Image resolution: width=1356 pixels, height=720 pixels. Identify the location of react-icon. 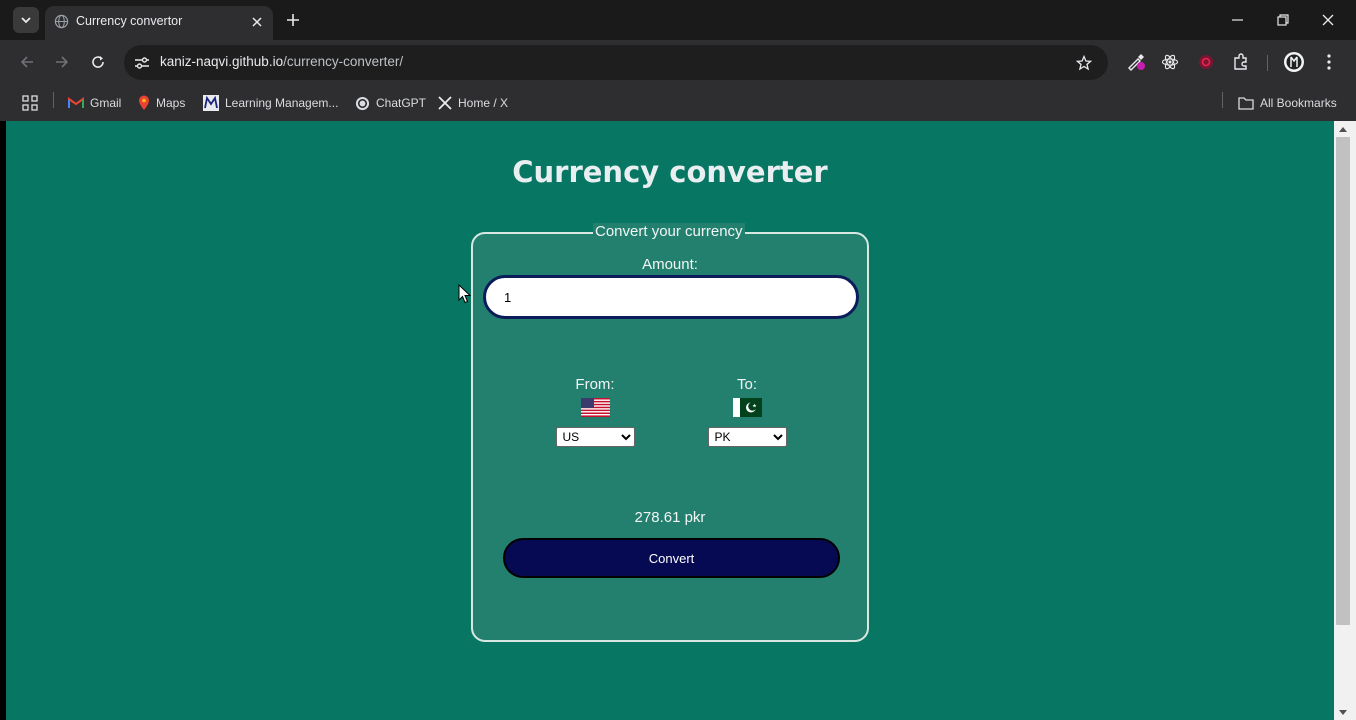
(1170, 62).